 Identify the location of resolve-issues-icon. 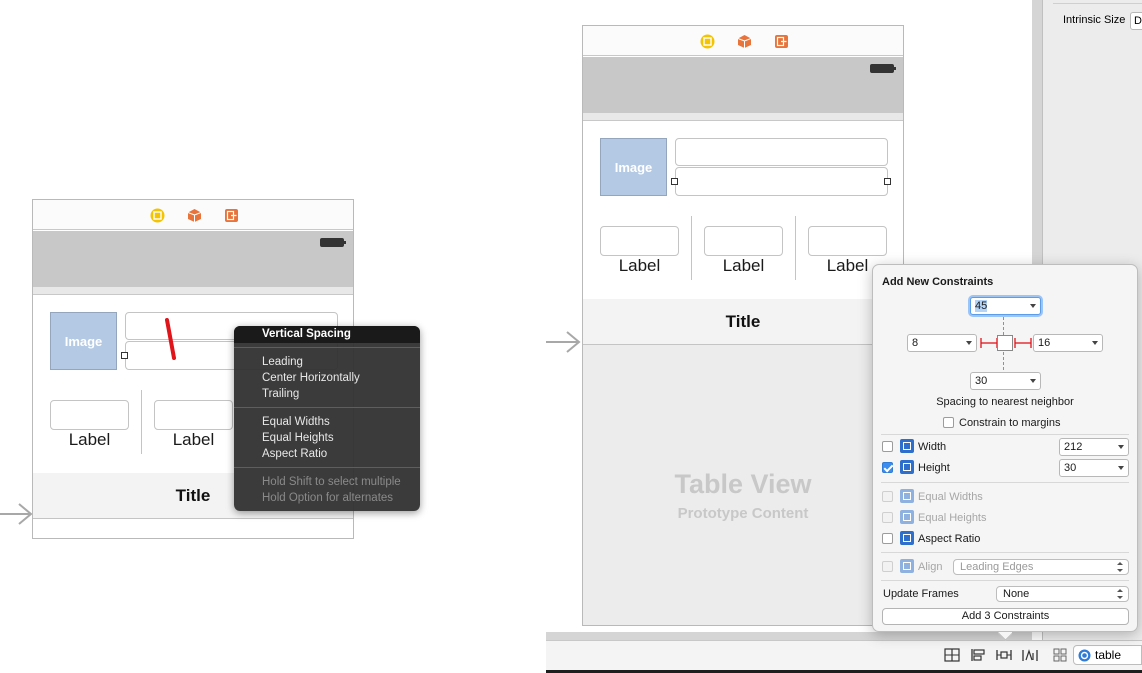
(1030, 655).